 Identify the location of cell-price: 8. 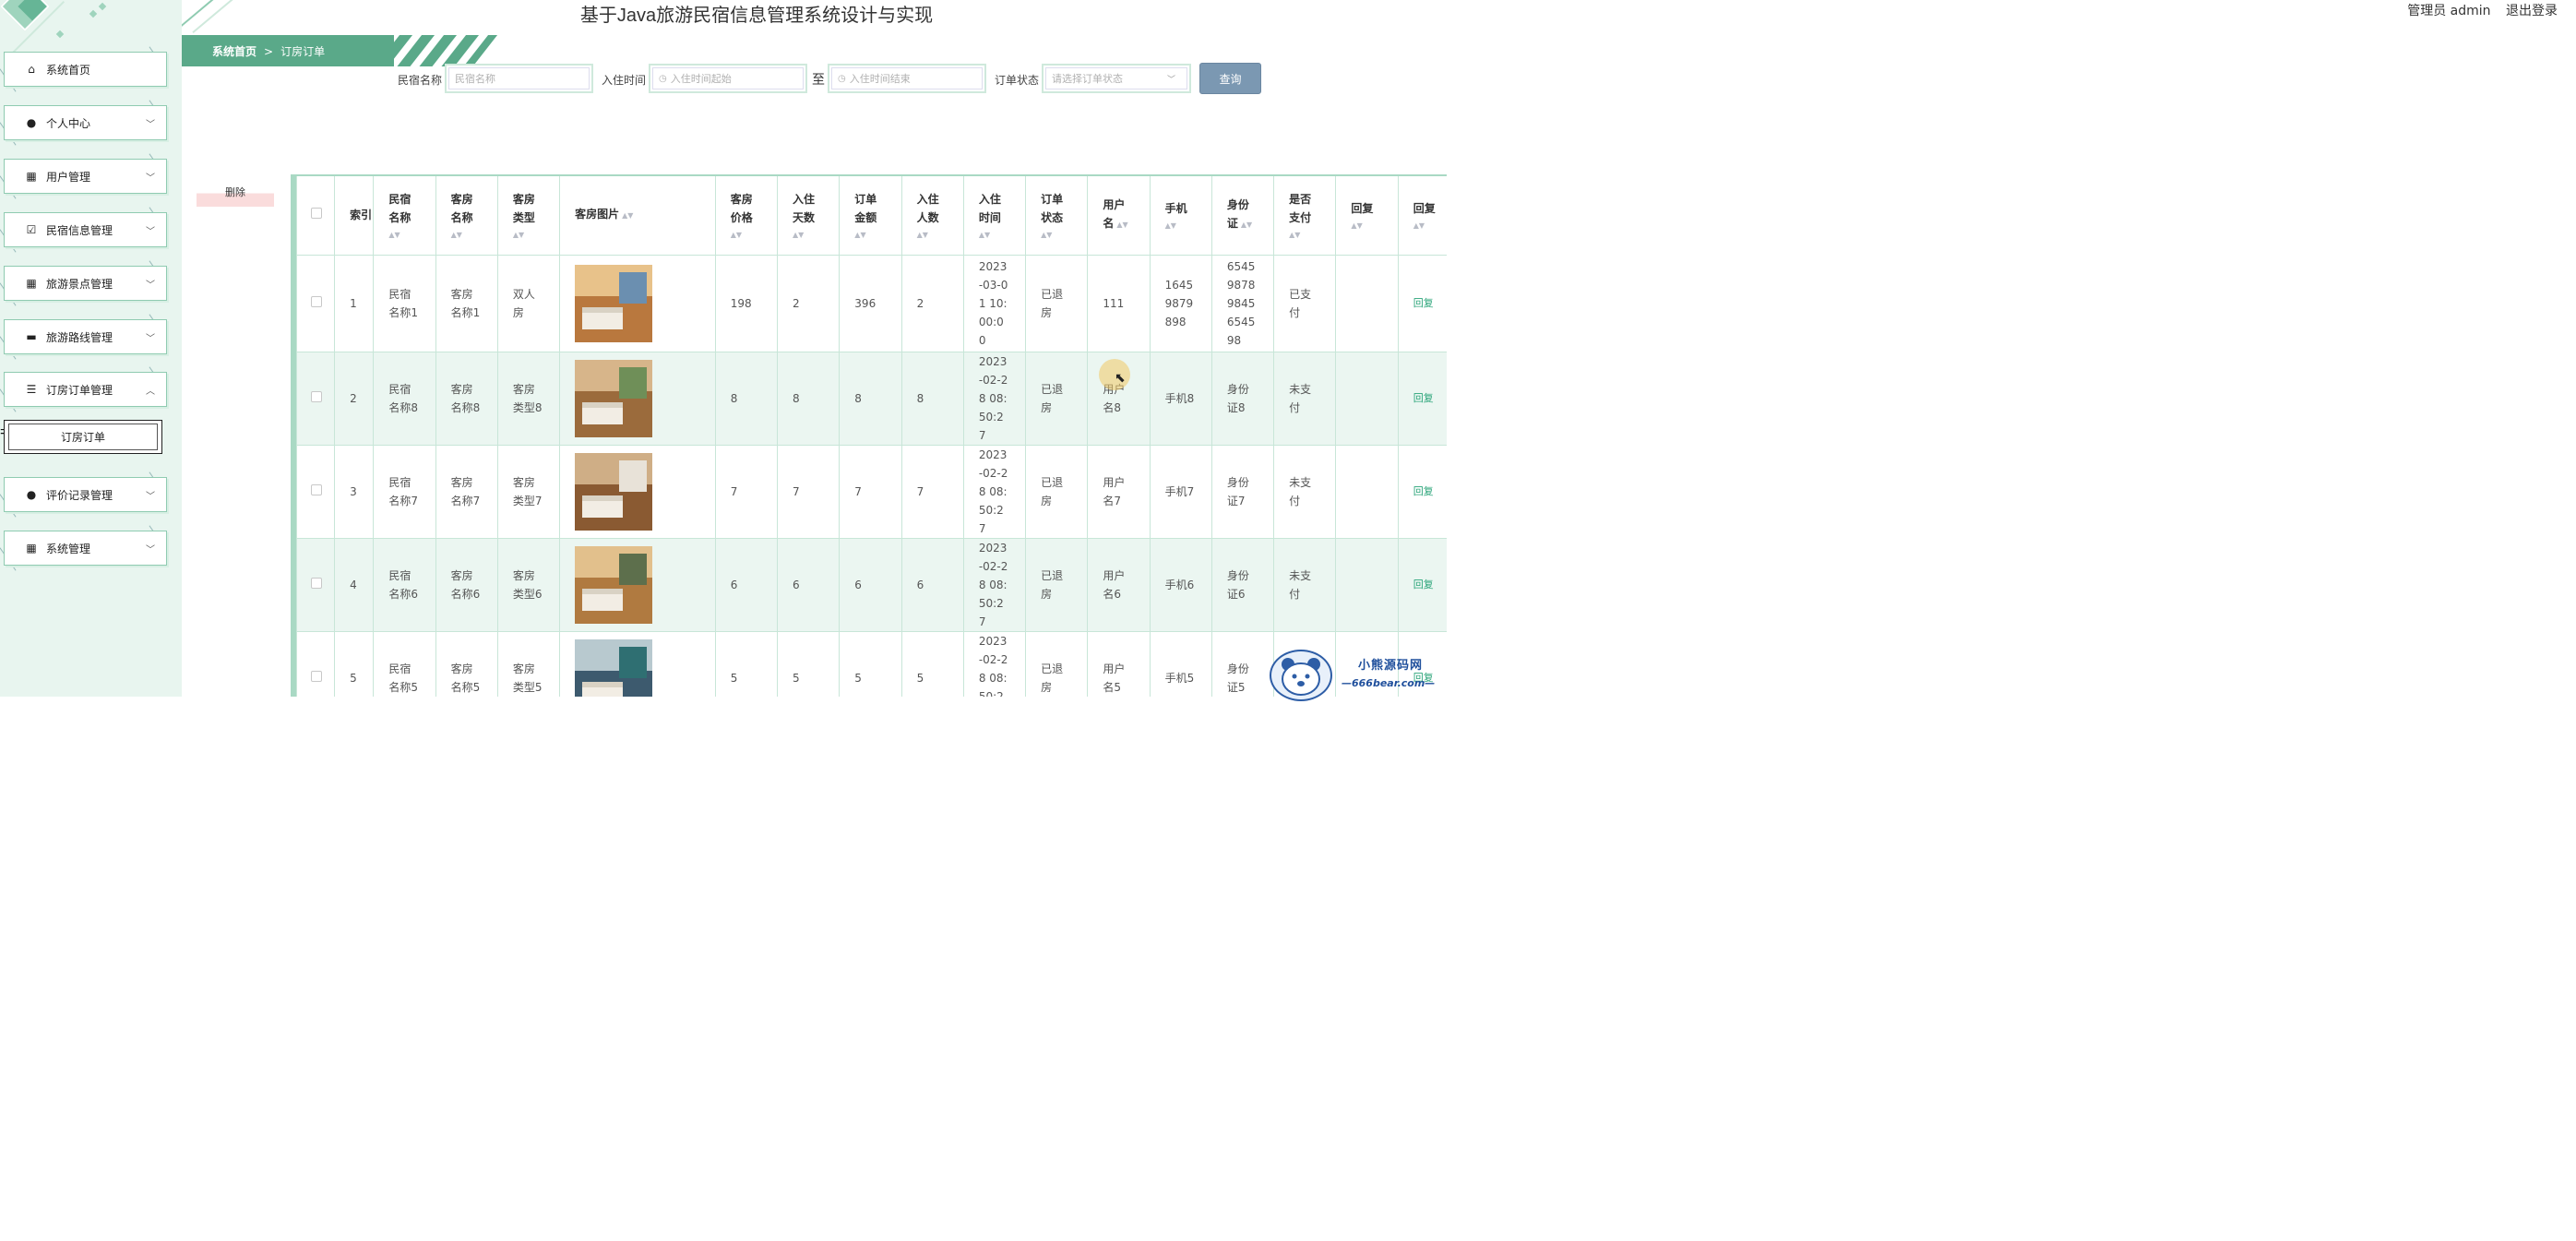
(746, 398).